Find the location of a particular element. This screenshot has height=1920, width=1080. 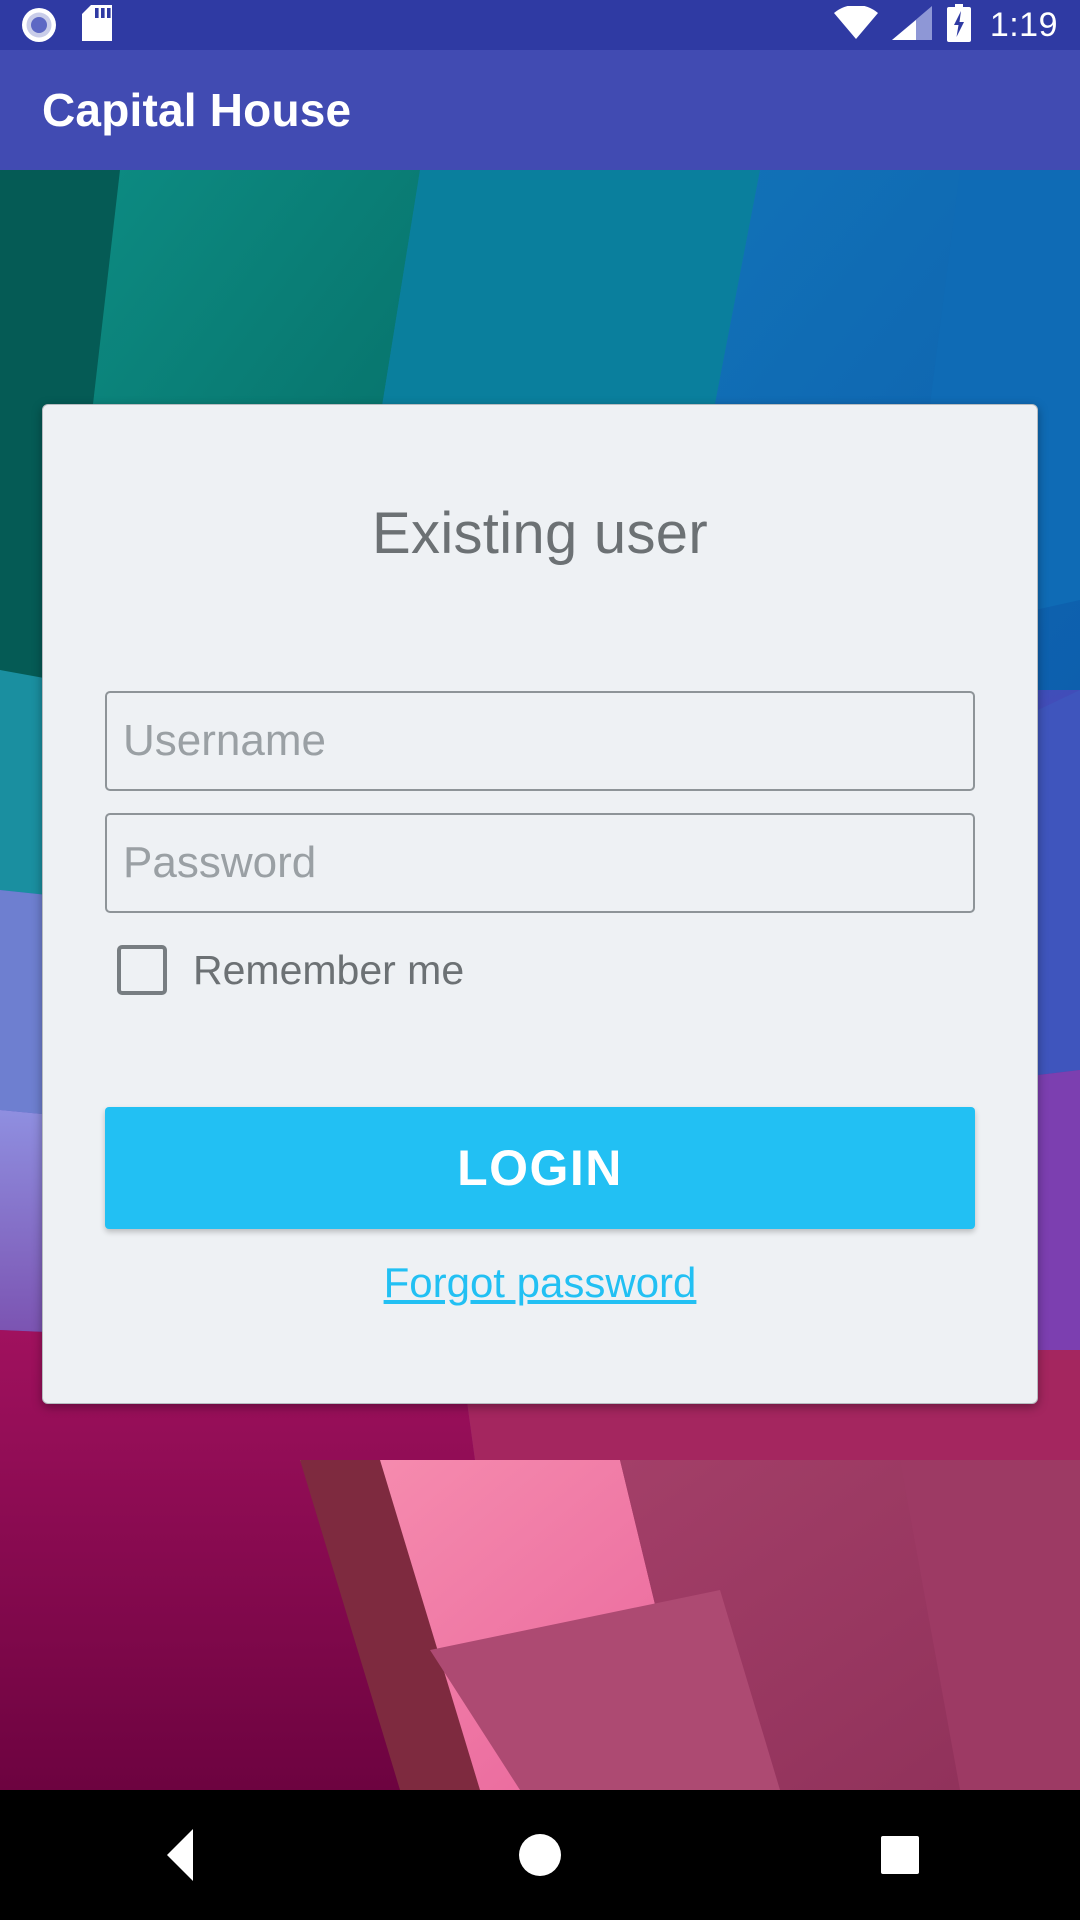

status-bar-right-icons: 1:19 is located at coordinates (956, 25).